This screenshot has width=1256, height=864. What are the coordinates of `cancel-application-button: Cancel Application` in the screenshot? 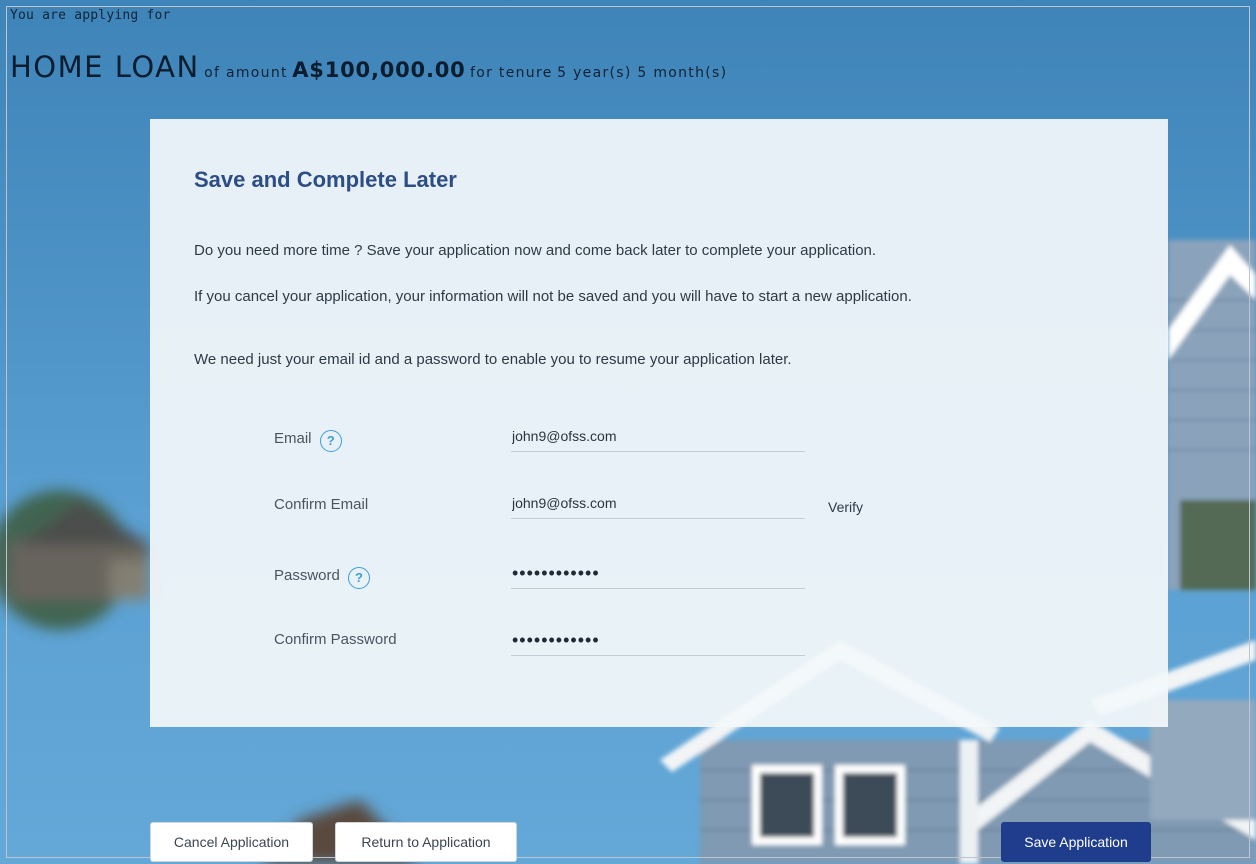 It's located at (231, 842).